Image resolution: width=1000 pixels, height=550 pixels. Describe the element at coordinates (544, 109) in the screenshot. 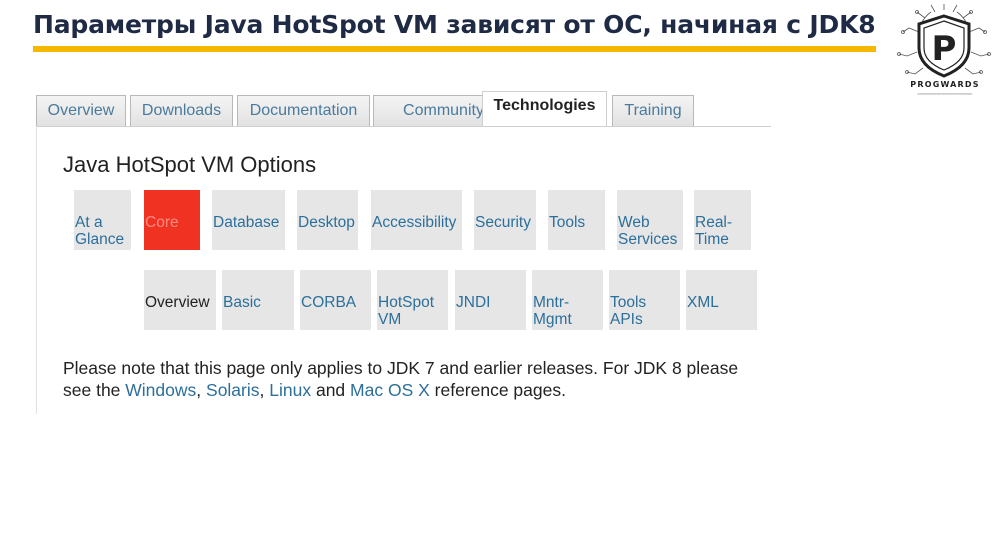

I see `tab-technologies: Technologies` at that location.